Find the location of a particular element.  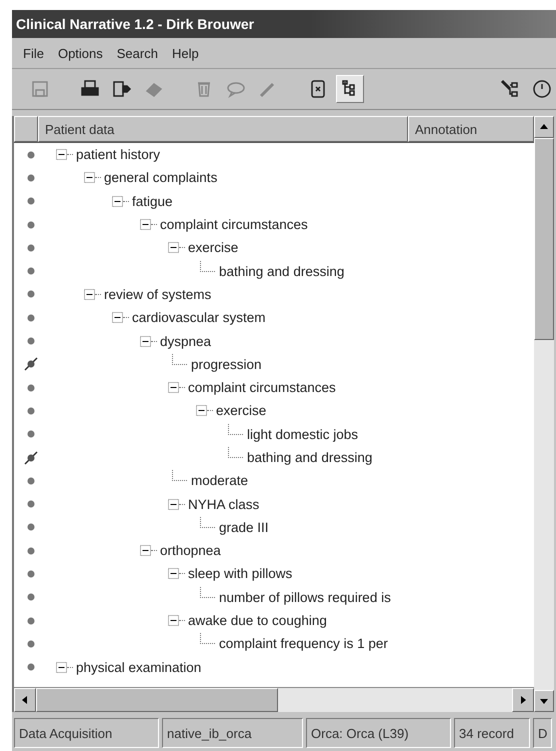

status-panel: native_ib_orca is located at coordinates (232, 733).